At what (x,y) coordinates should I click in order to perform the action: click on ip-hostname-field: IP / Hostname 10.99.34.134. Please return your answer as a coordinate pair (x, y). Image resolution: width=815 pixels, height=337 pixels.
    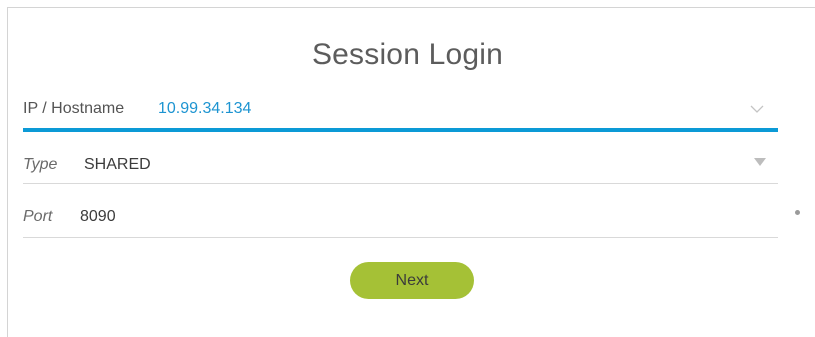
    Looking at the image, I should click on (400, 112).